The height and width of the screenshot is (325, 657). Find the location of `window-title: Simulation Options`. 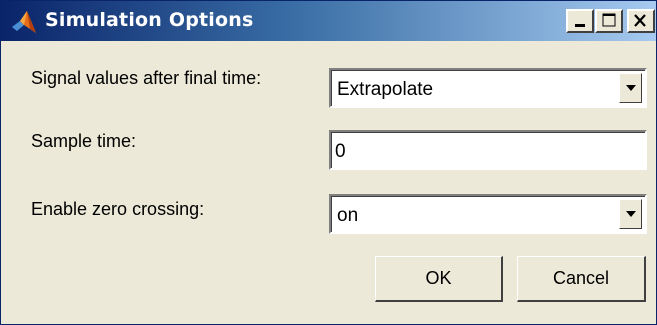

window-title: Simulation Options is located at coordinates (149, 20).